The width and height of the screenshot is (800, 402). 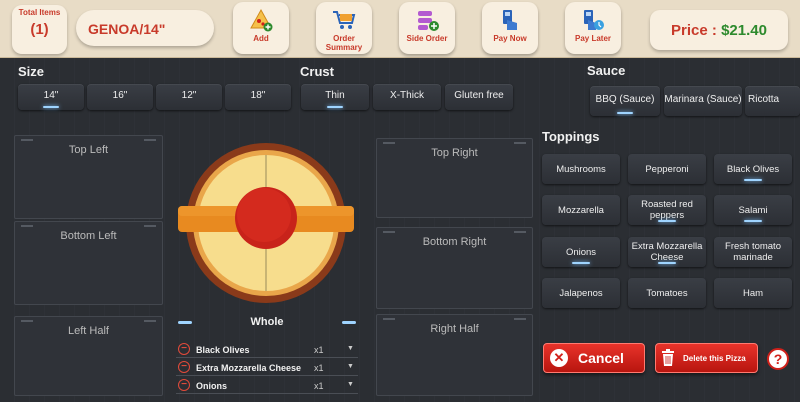 What do you see at coordinates (667, 210) in the screenshot?
I see `topping-roasted-red-peppers: Roasted red peppers` at bounding box center [667, 210].